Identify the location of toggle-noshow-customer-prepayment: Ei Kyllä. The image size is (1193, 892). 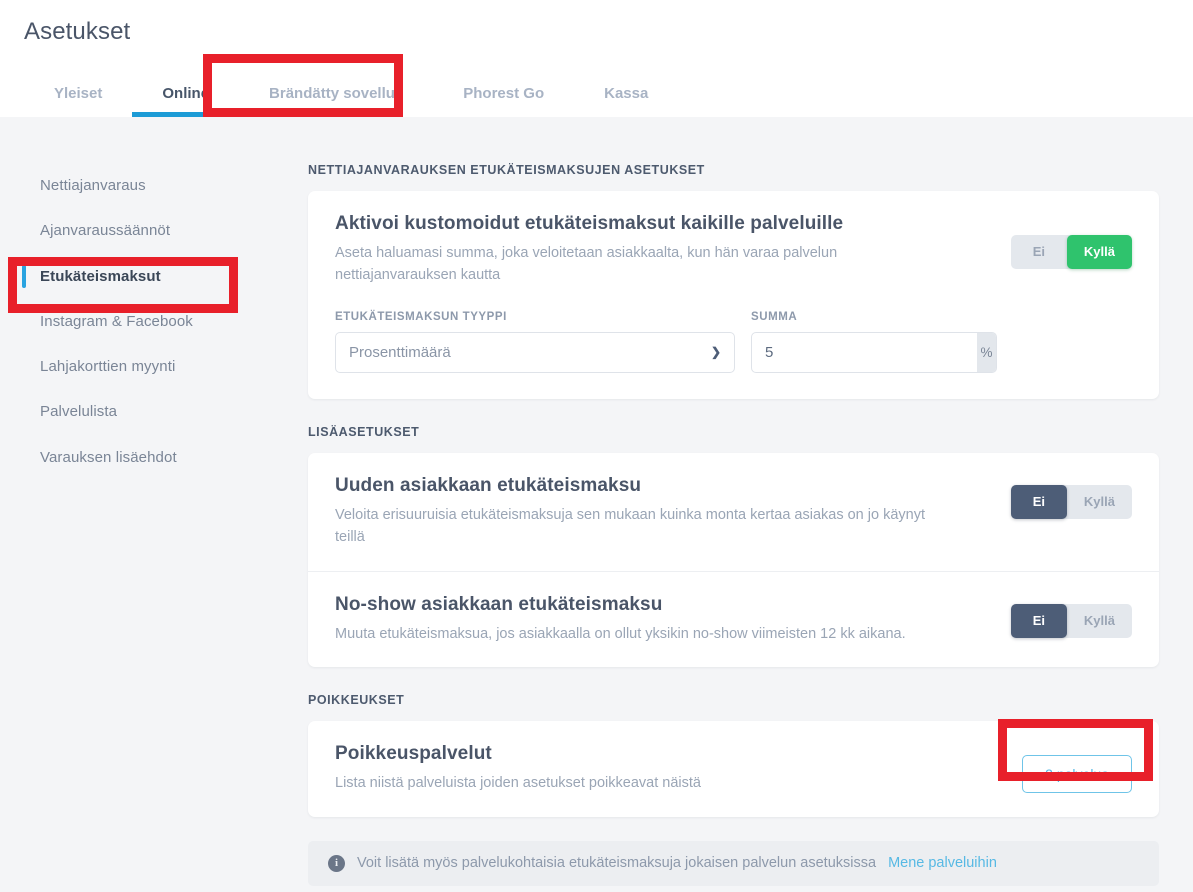
(1071, 621).